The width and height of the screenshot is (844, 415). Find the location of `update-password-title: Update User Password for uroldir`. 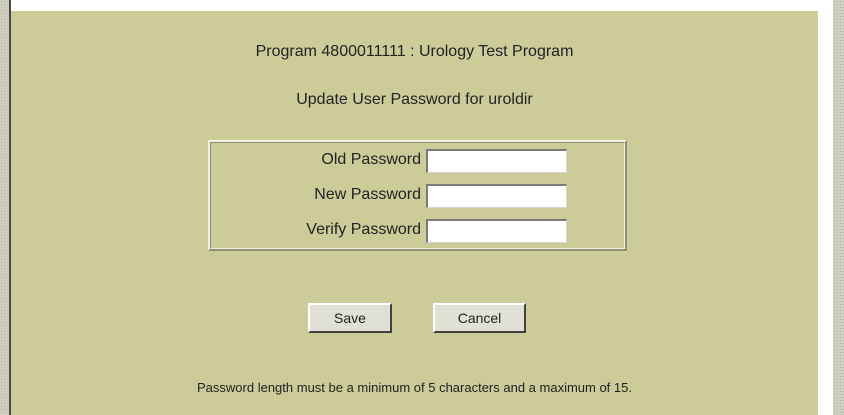

update-password-title: Update User Password for uroldir is located at coordinates (414, 99).